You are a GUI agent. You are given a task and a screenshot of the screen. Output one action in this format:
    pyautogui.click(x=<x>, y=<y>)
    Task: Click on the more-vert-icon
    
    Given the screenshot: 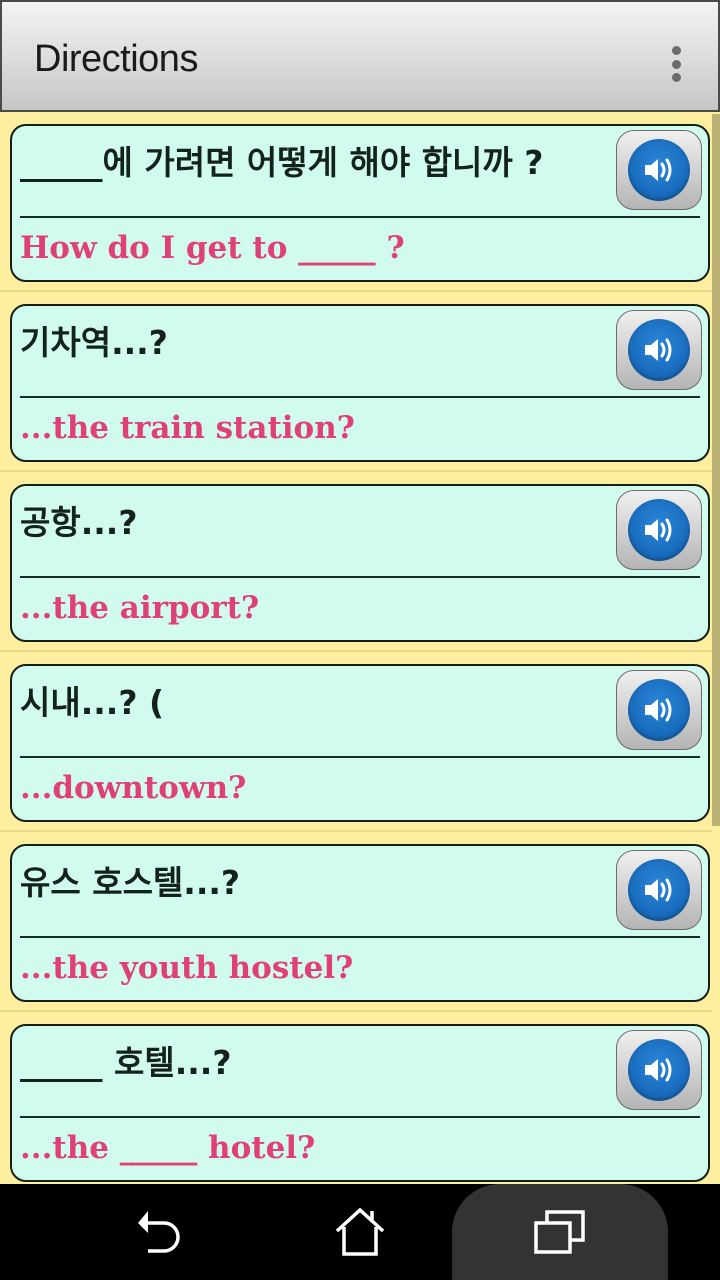 What is the action you would take?
    pyautogui.click(x=676, y=64)
    